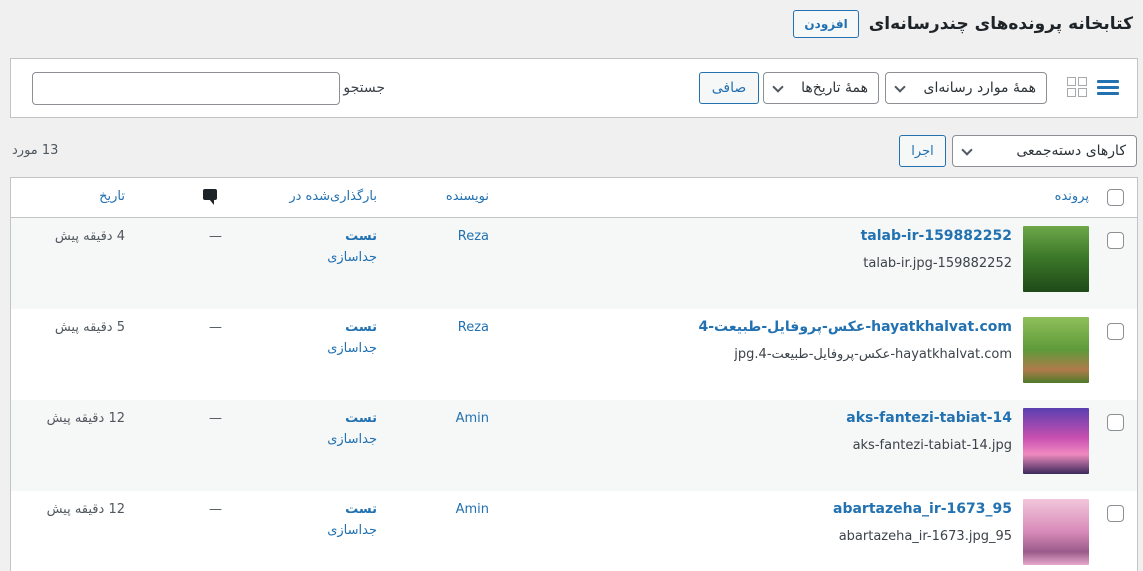 This screenshot has height=571, width=1143. Describe the element at coordinates (112, 196) in the screenshot. I see `column-date: تاریخ` at that location.